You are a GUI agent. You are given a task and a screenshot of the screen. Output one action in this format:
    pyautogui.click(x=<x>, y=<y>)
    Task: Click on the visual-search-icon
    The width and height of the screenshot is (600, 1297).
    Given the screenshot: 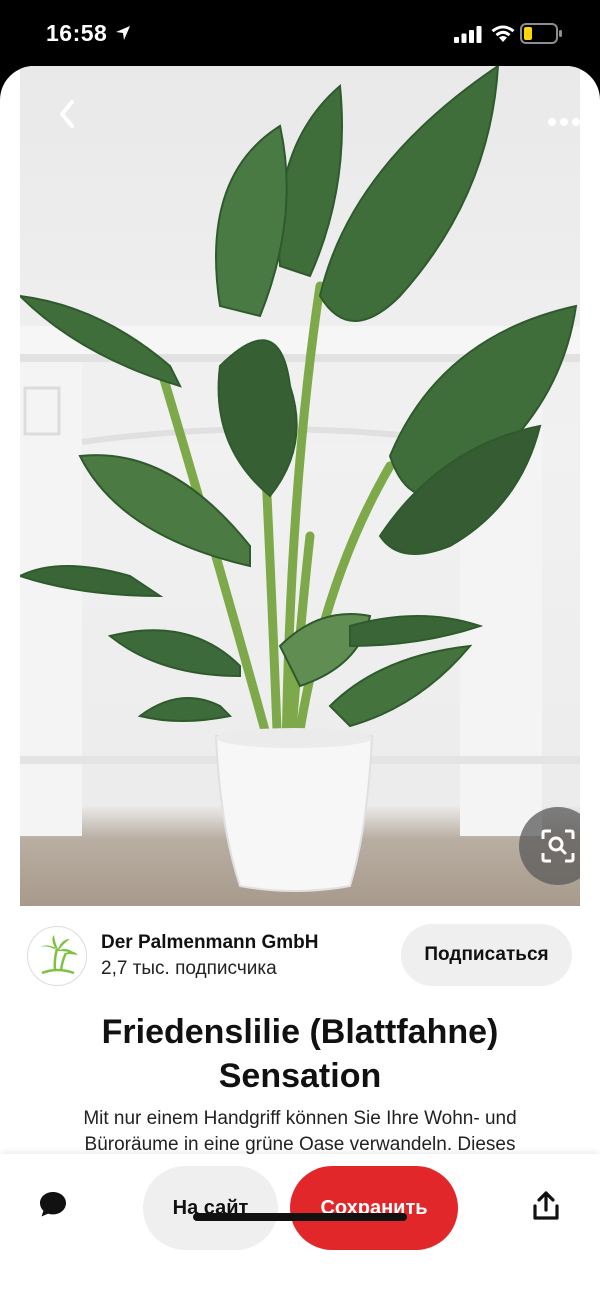 What is the action you would take?
    pyautogui.click(x=558, y=846)
    